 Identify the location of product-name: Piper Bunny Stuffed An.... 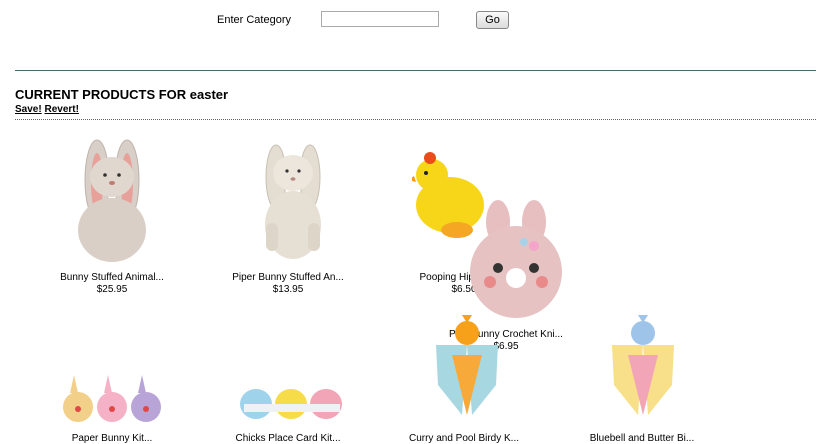
(288, 277).